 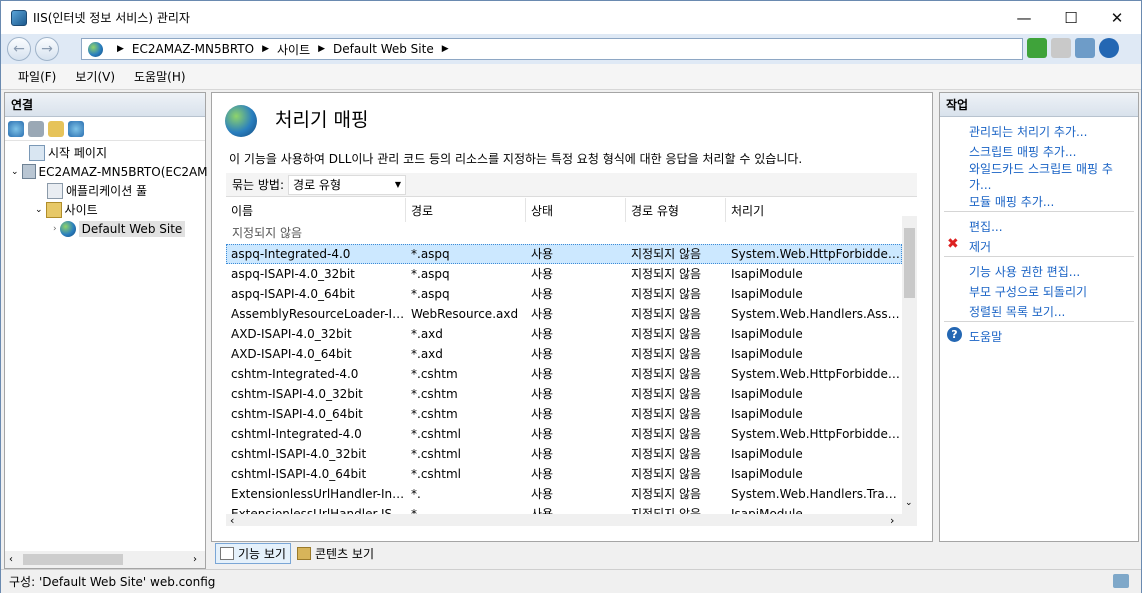 I want to click on iis-app-icon, so click(x=19, y=17).